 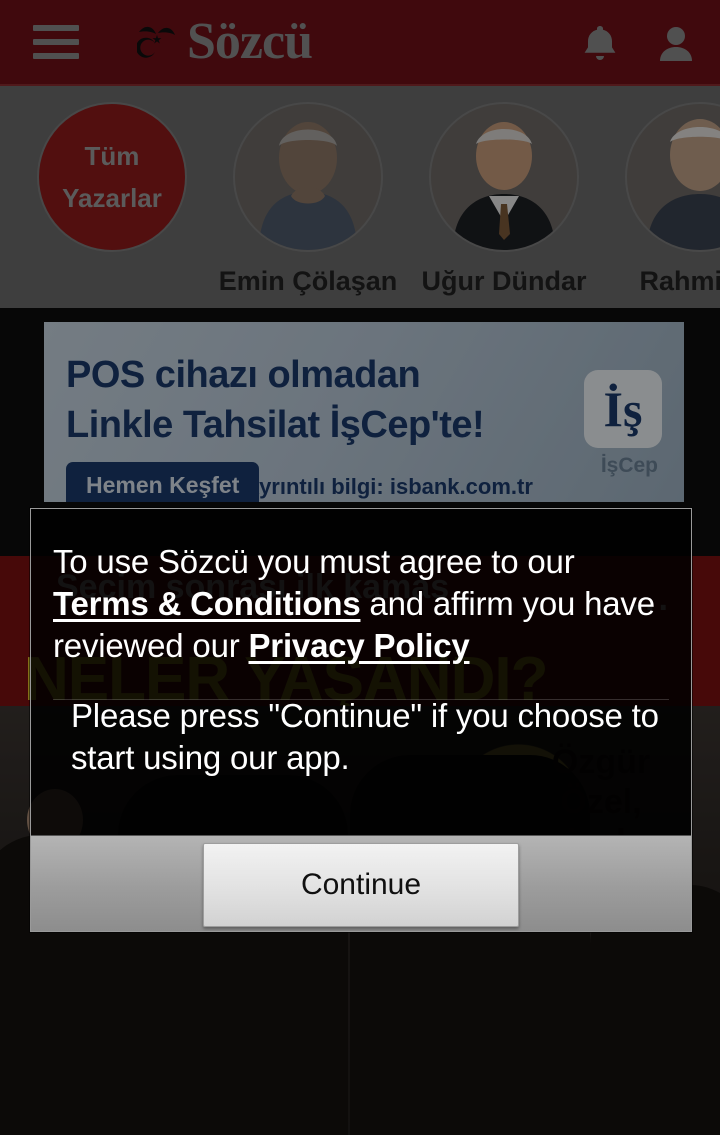 I want to click on dialog-divider, so click(x=361, y=699).